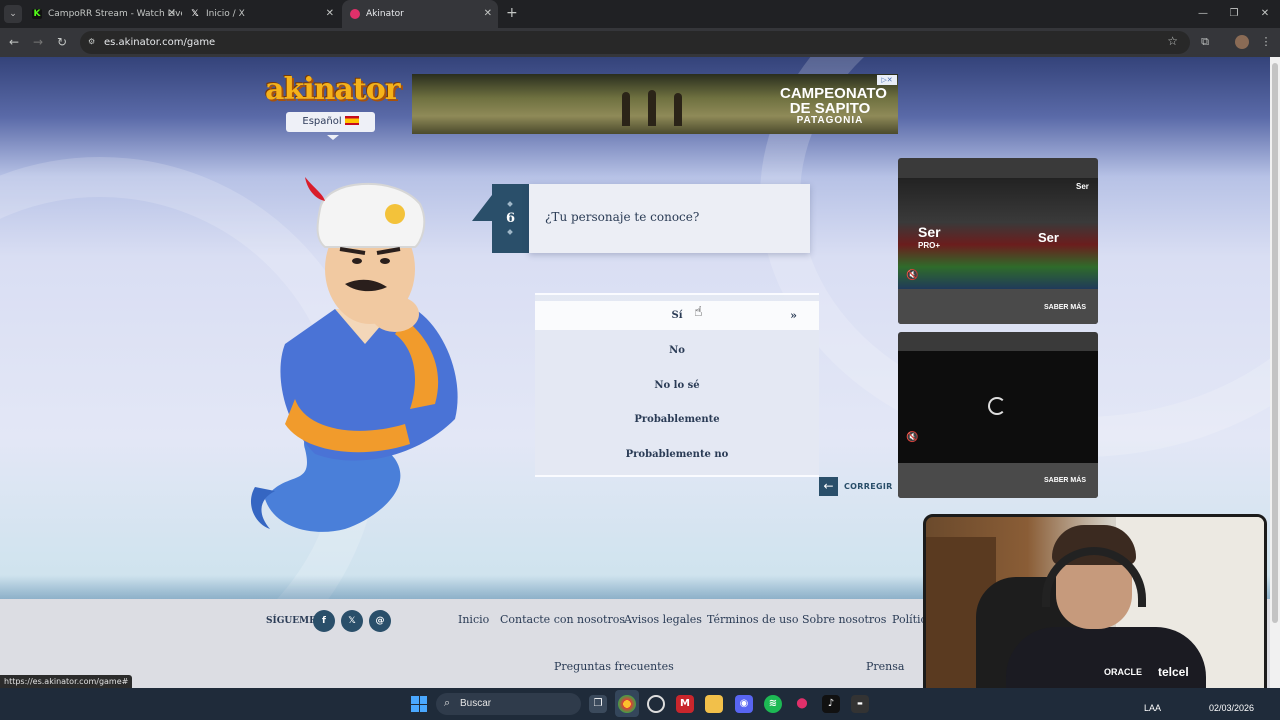 The image size is (1280, 720). Describe the element at coordinates (352, 621) in the screenshot. I see `x-social-icon: 𝕏` at that location.